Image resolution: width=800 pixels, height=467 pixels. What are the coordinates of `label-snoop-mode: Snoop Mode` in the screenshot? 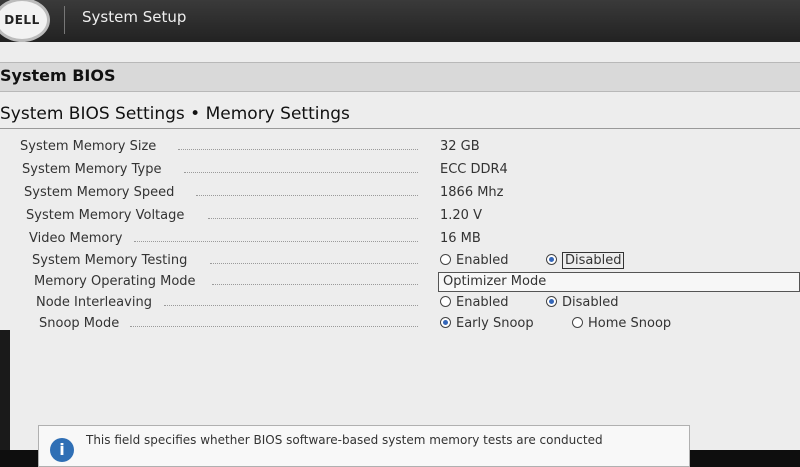 It's located at (79, 323).